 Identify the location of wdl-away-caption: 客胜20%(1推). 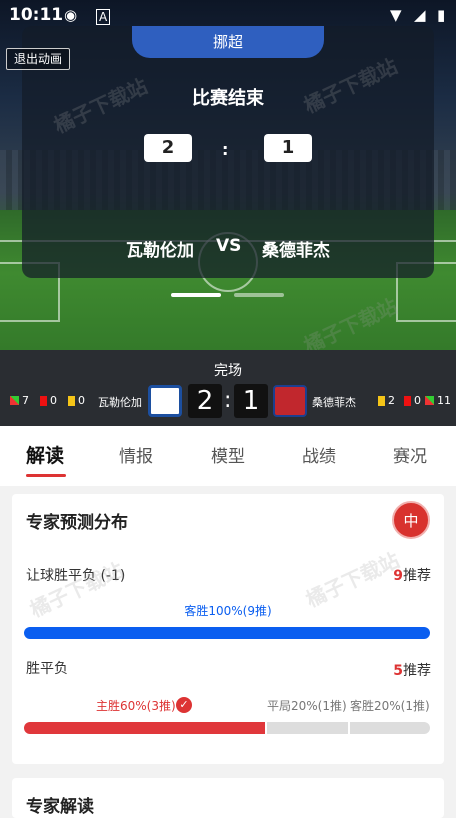
(390, 706).